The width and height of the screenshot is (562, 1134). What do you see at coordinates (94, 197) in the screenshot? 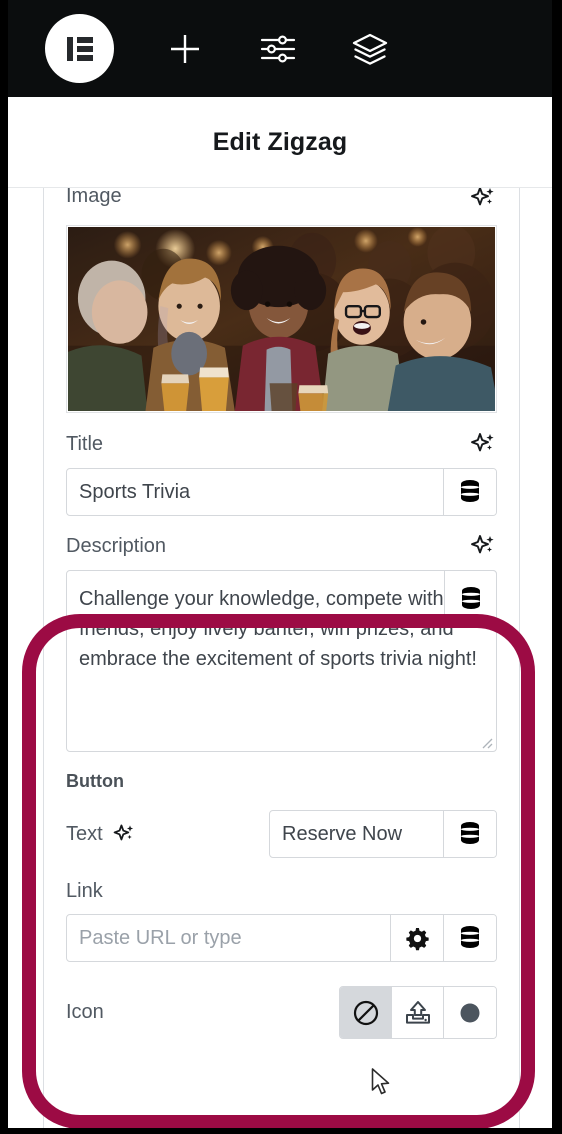
I see `image-label: Image` at bounding box center [94, 197].